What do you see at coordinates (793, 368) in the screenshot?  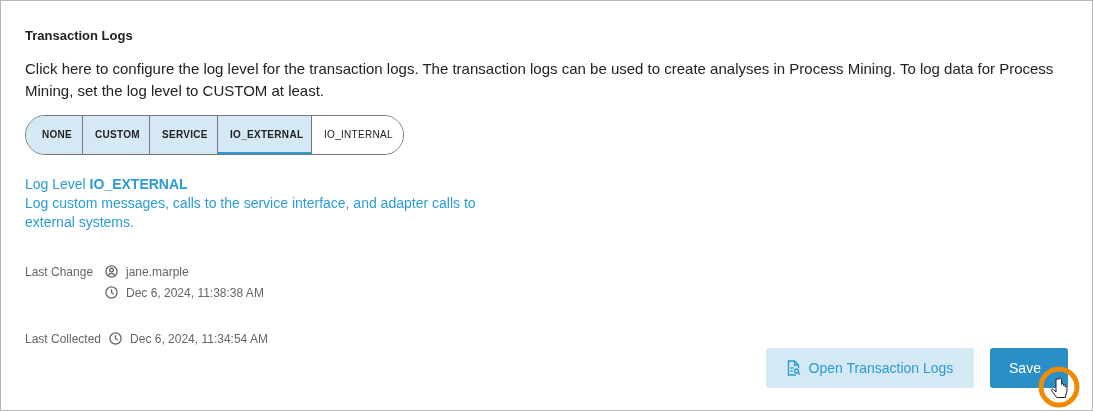 I see `document-search-icon` at bounding box center [793, 368].